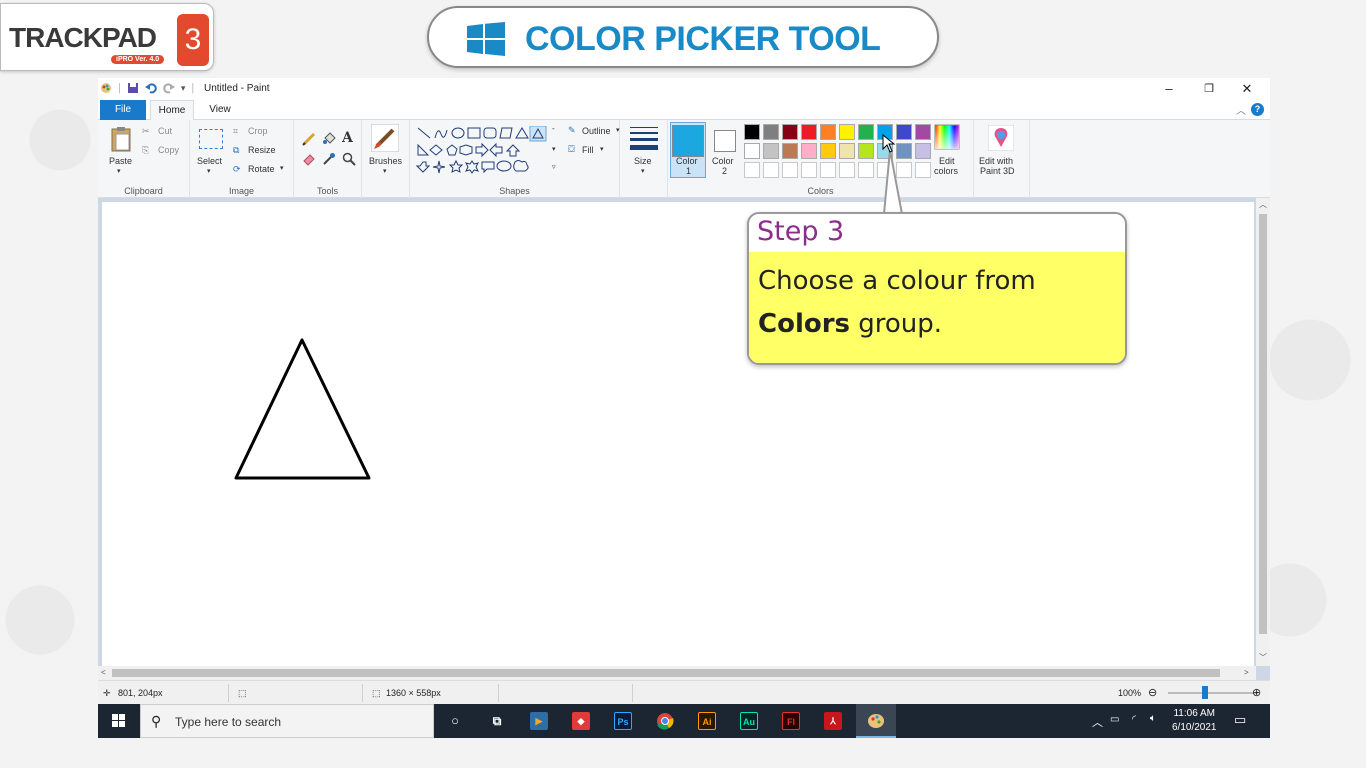 This screenshot has width=1366, height=768. What do you see at coordinates (120, 161) in the screenshot?
I see `paste-button: Paste` at bounding box center [120, 161].